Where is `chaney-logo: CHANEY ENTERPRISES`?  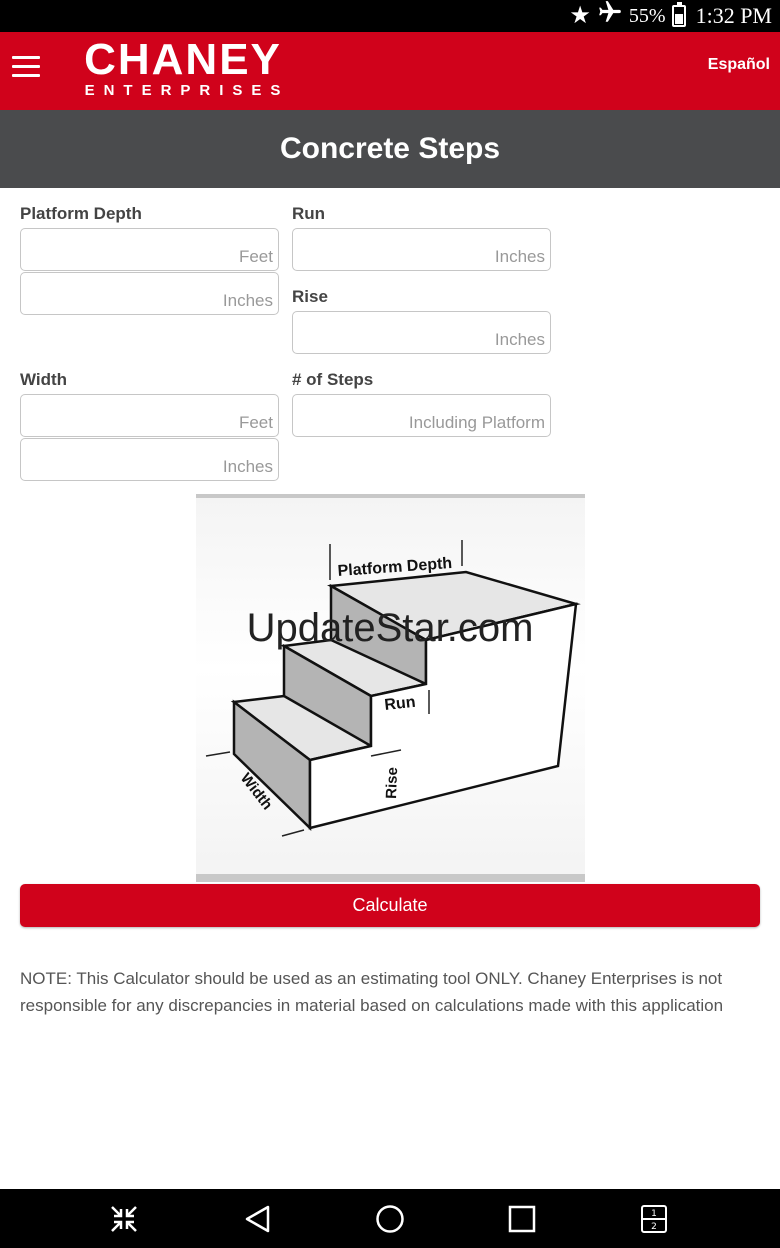
chaney-logo: CHANEY ENTERPRISES is located at coordinates (183, 68).